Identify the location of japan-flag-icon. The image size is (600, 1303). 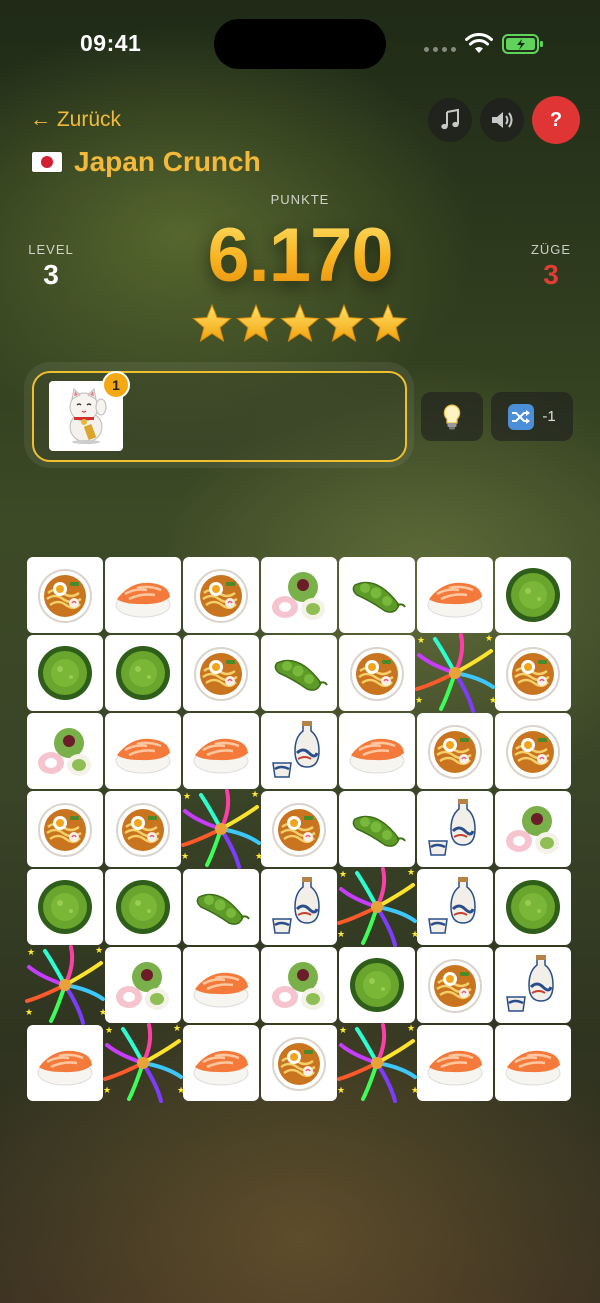
(47, 162).